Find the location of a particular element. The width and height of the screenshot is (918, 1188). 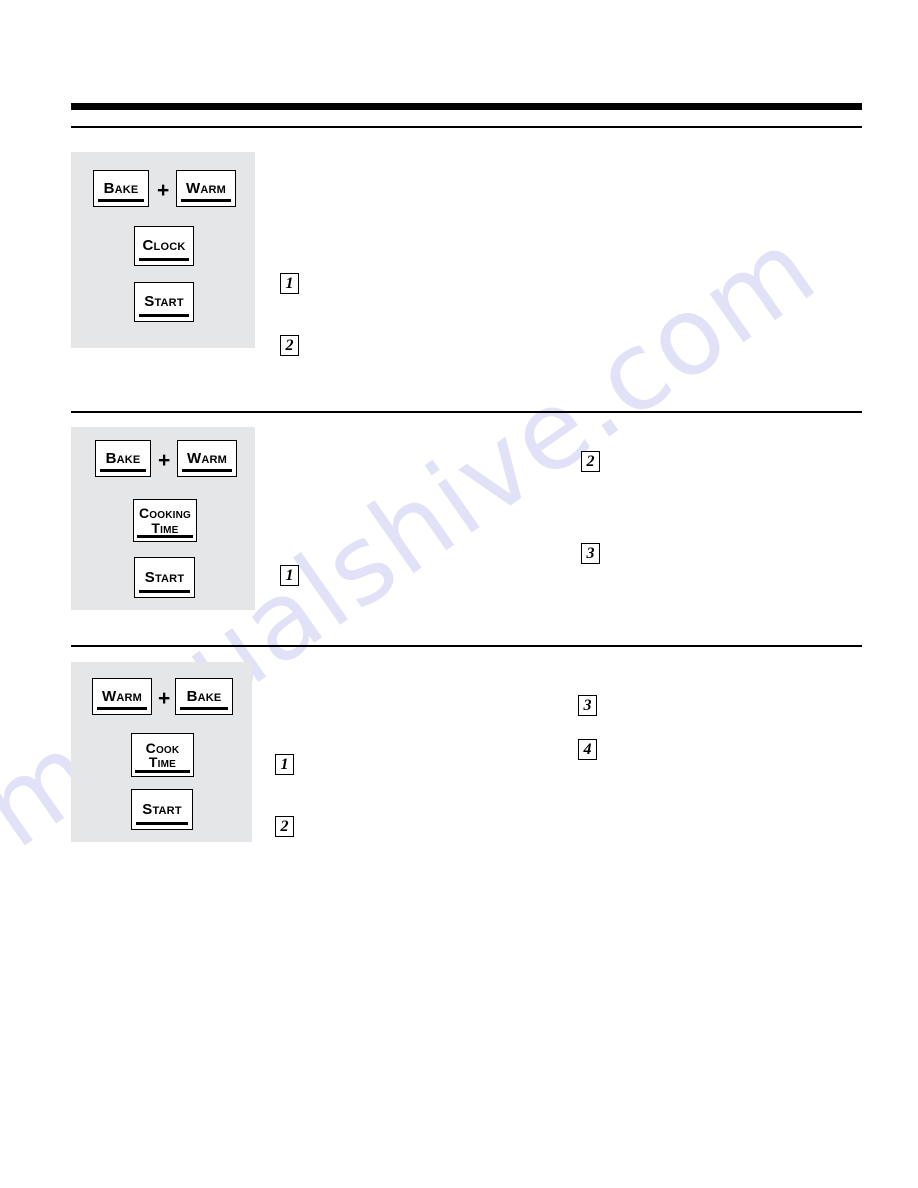

key-clock-s1: Clock is located at coordinates (164, 246).